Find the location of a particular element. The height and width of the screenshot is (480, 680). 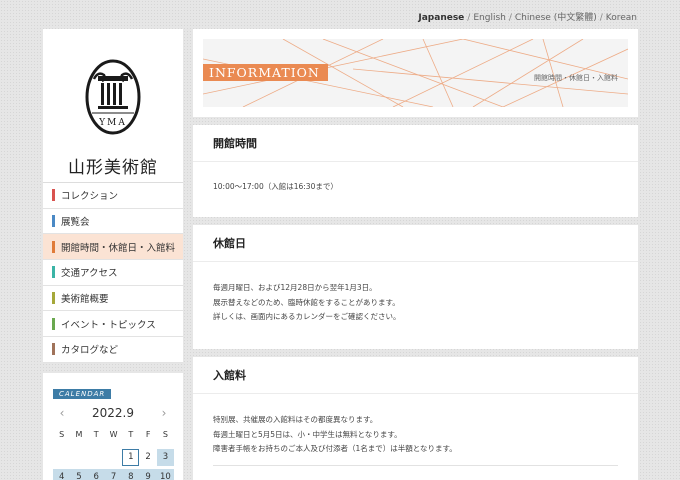

next-month-icon: › is located at coordinates (164, 413).